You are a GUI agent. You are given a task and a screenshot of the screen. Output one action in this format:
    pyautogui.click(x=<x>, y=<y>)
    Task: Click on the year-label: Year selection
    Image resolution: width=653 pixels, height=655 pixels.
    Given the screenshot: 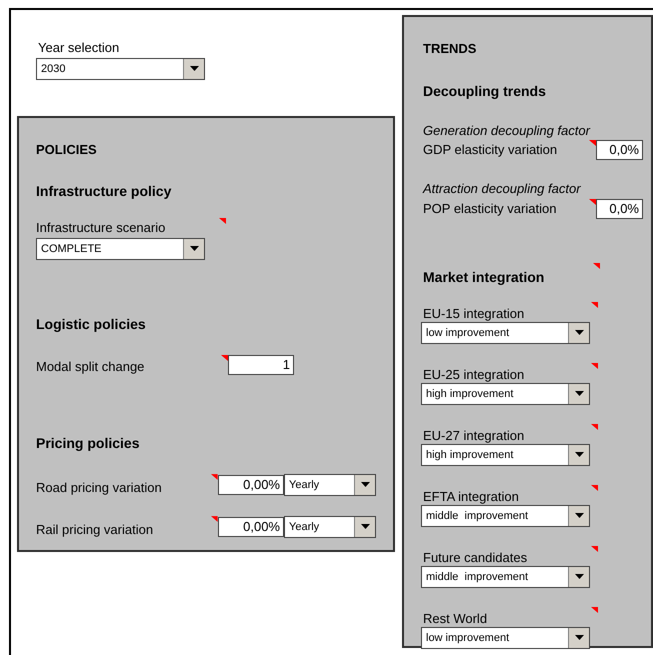 What is the action you would take?
    pyautogui.click(x=79, y=48)
    